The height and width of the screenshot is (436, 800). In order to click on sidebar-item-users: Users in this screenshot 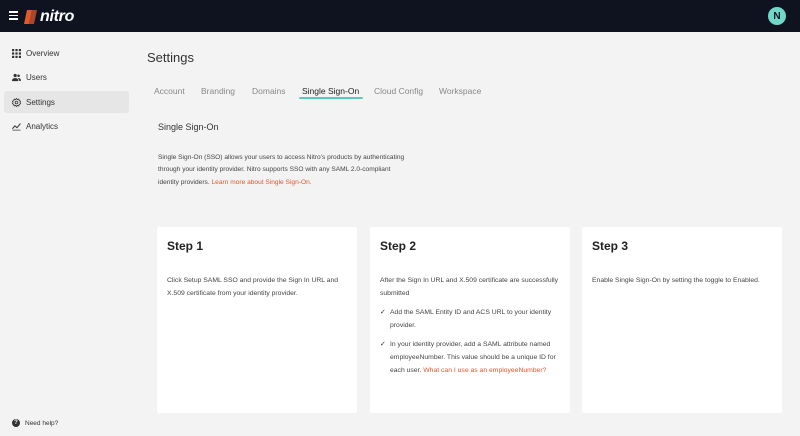, I will do `click(66, 77)`.